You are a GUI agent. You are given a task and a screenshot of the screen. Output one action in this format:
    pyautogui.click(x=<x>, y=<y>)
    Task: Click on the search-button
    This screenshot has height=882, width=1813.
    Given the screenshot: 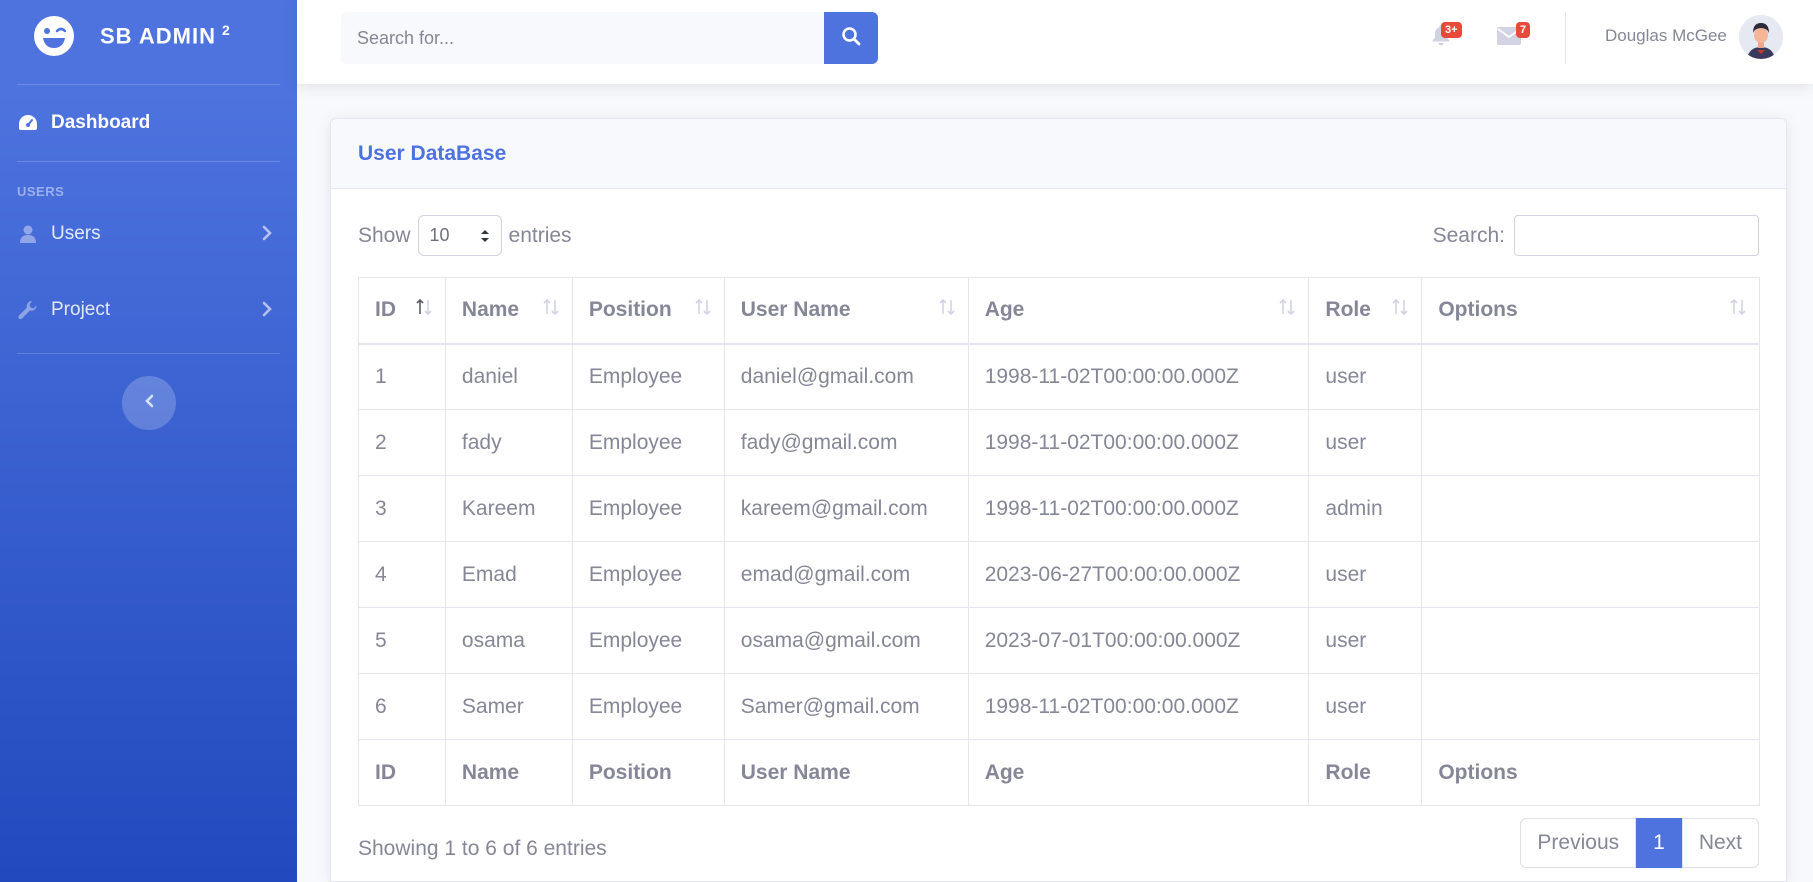 What is the action you would take?
    pyautogui.click(x=851, y=38)
    